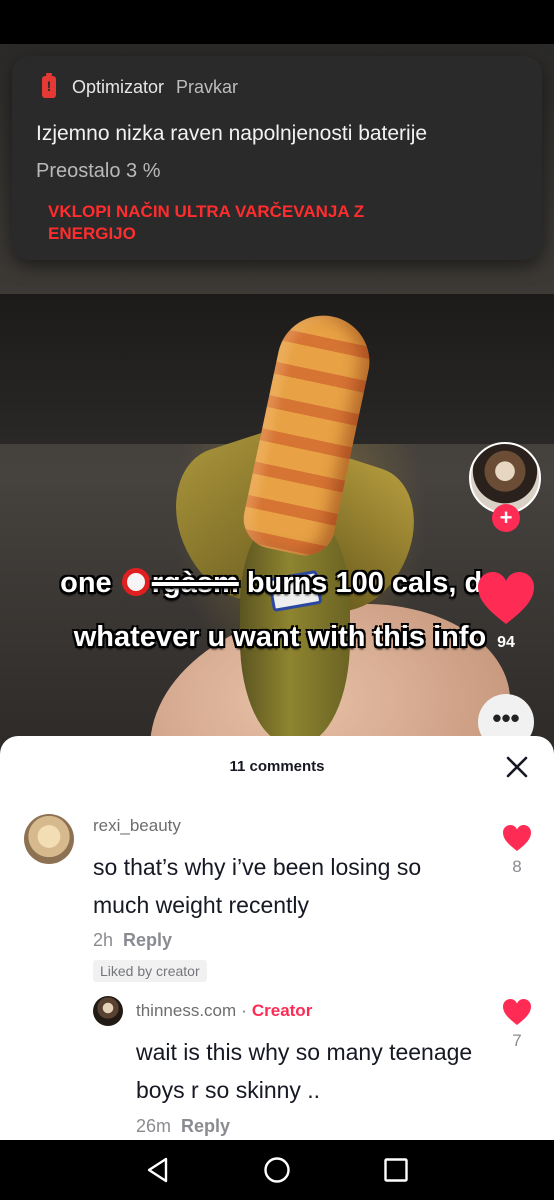 Image resolution: width=554 pixels, height=1200 pixels. I want to click on notification-app-name: Optimizator, so click(118, 86).